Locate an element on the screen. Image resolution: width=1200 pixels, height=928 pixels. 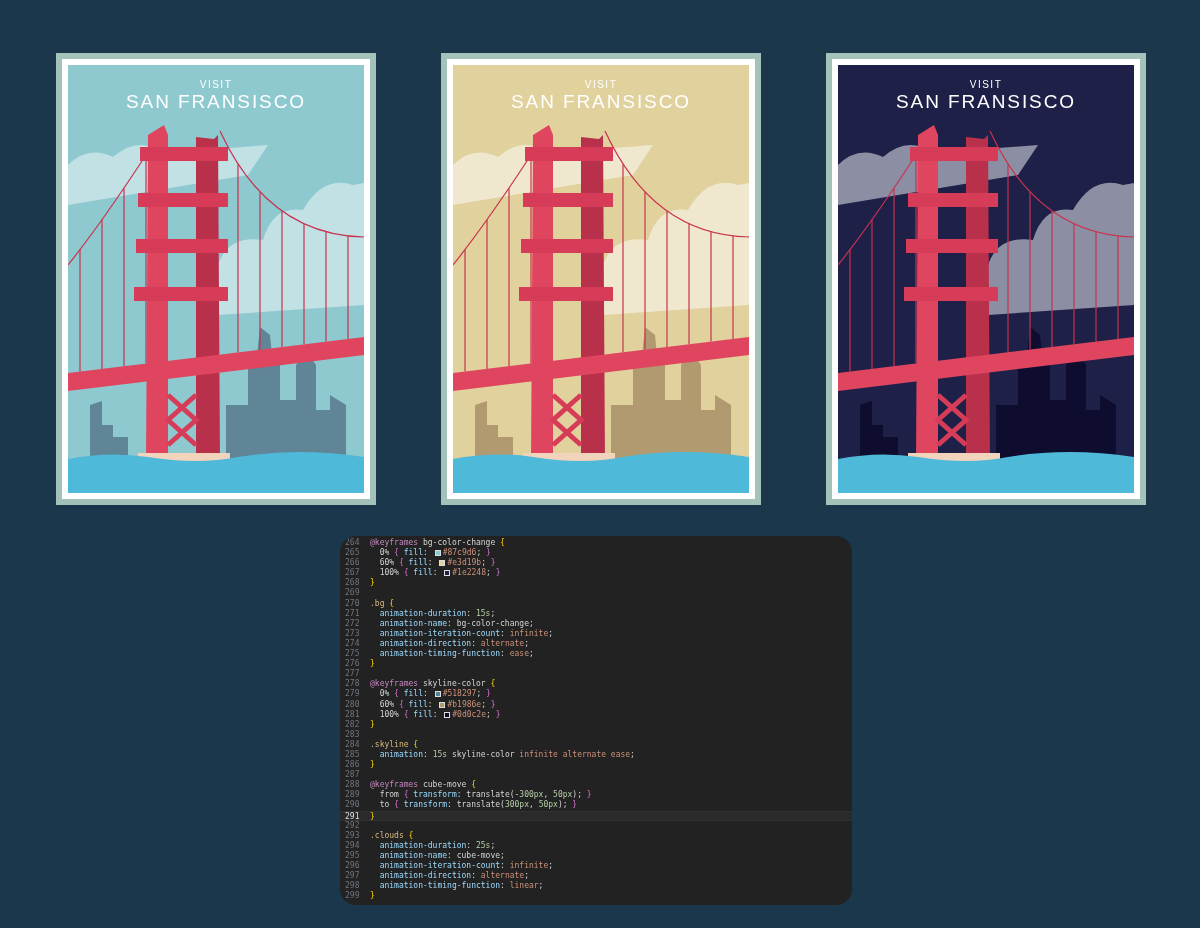
code-line: animation-duration: 25s; is located at coordinates (437, 845).